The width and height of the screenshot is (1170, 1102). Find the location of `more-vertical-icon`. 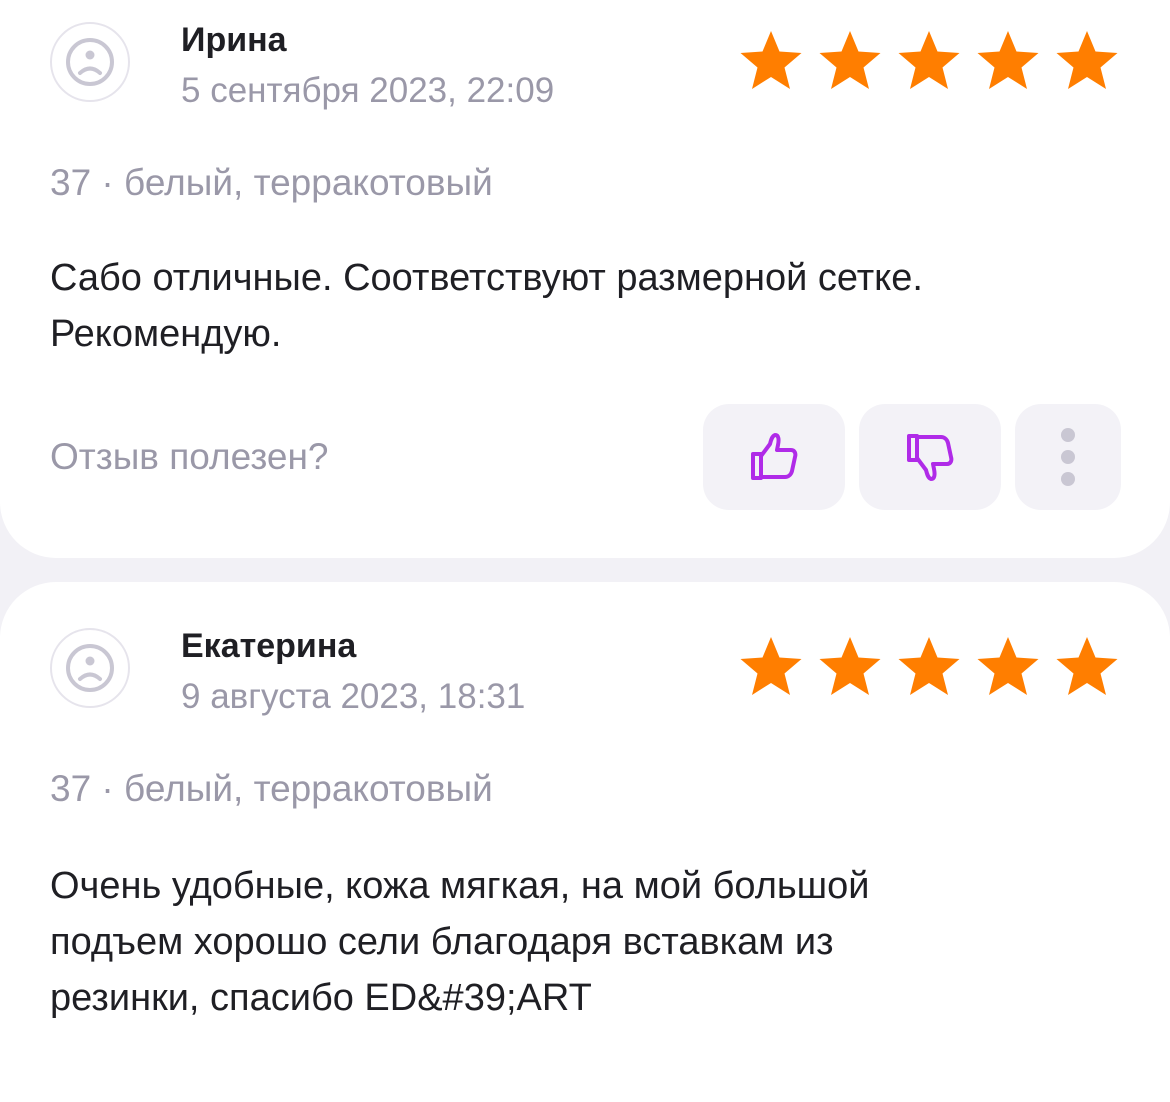

more-vertical-icon is located at coordinates (1068, 457).